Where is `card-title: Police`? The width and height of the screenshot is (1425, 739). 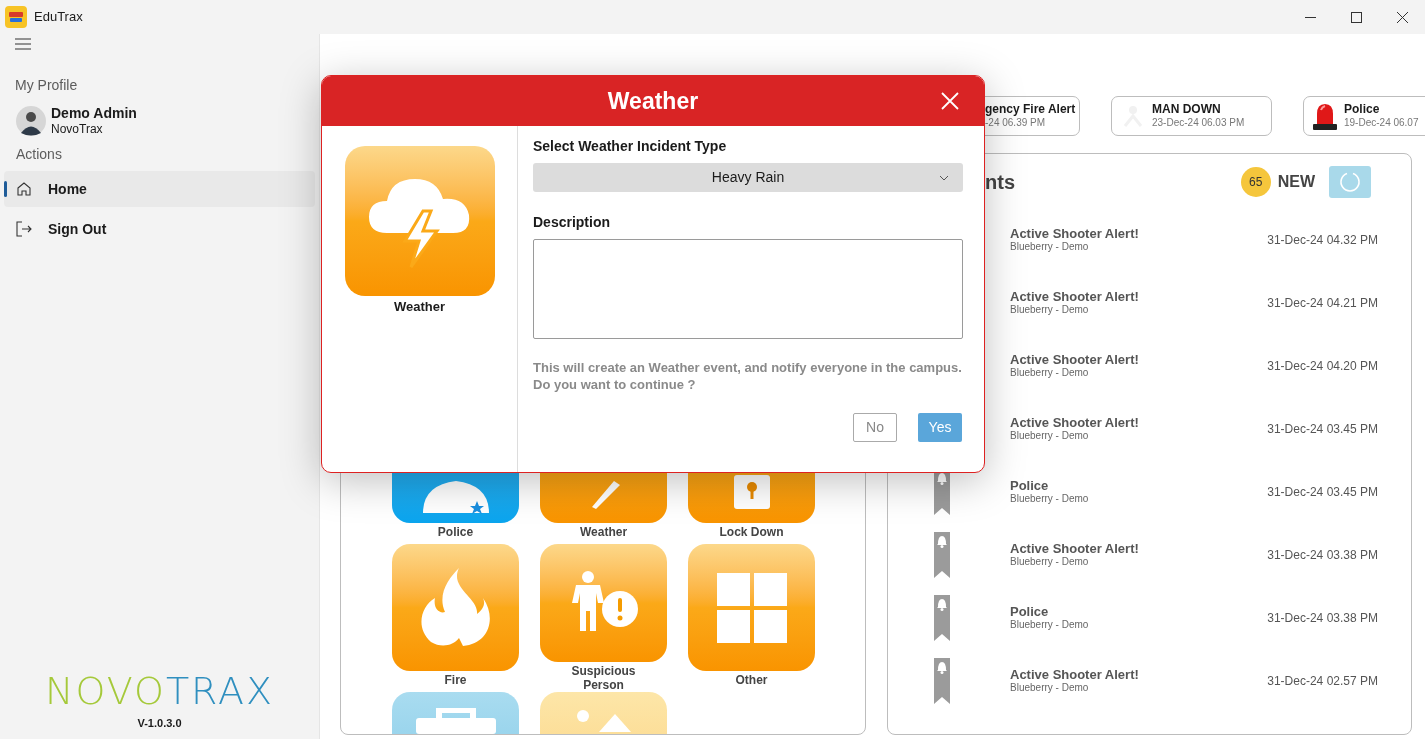 card-title: Police is located at coordinates (1362, 109).